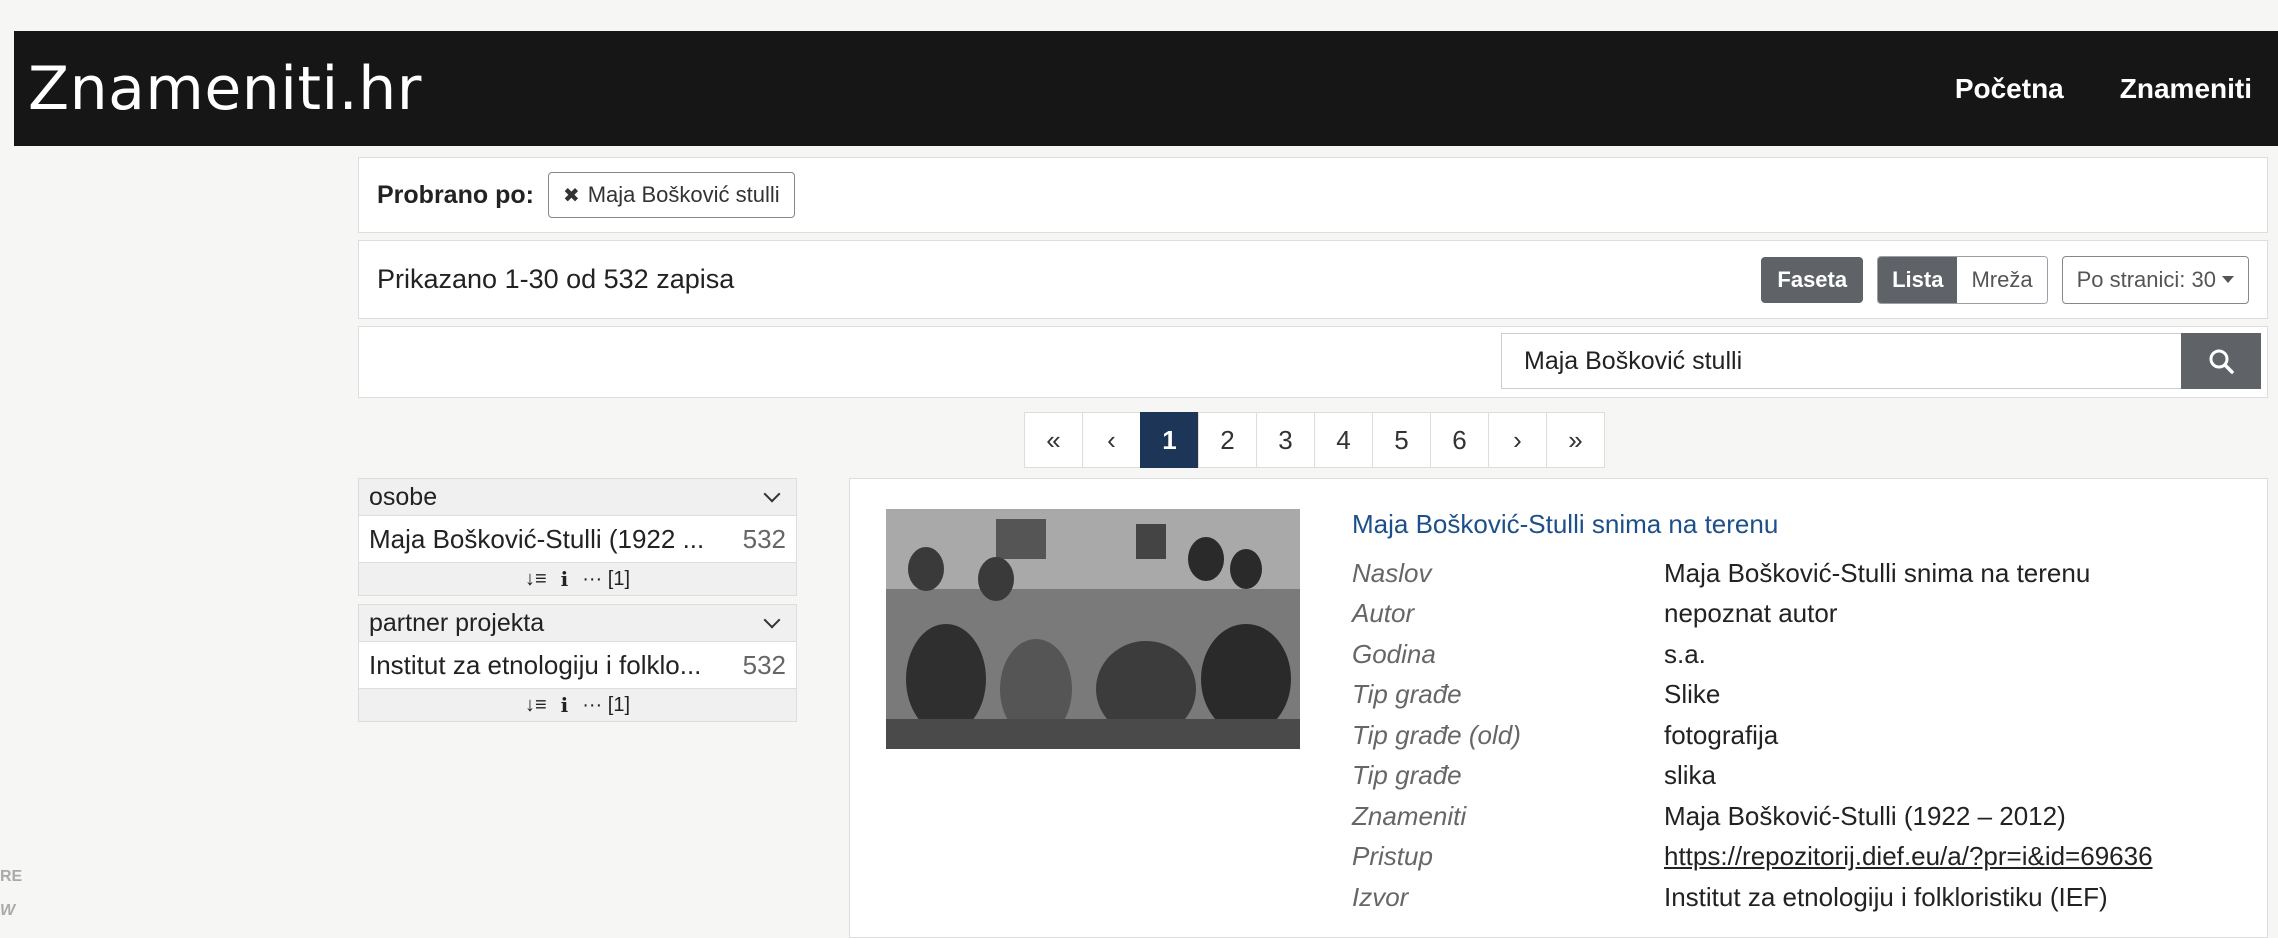  What do you see at coordinates (1409, 815) in the screenshot?
I see `meta-key: Znameniti` at bounding box center [1409, 815].